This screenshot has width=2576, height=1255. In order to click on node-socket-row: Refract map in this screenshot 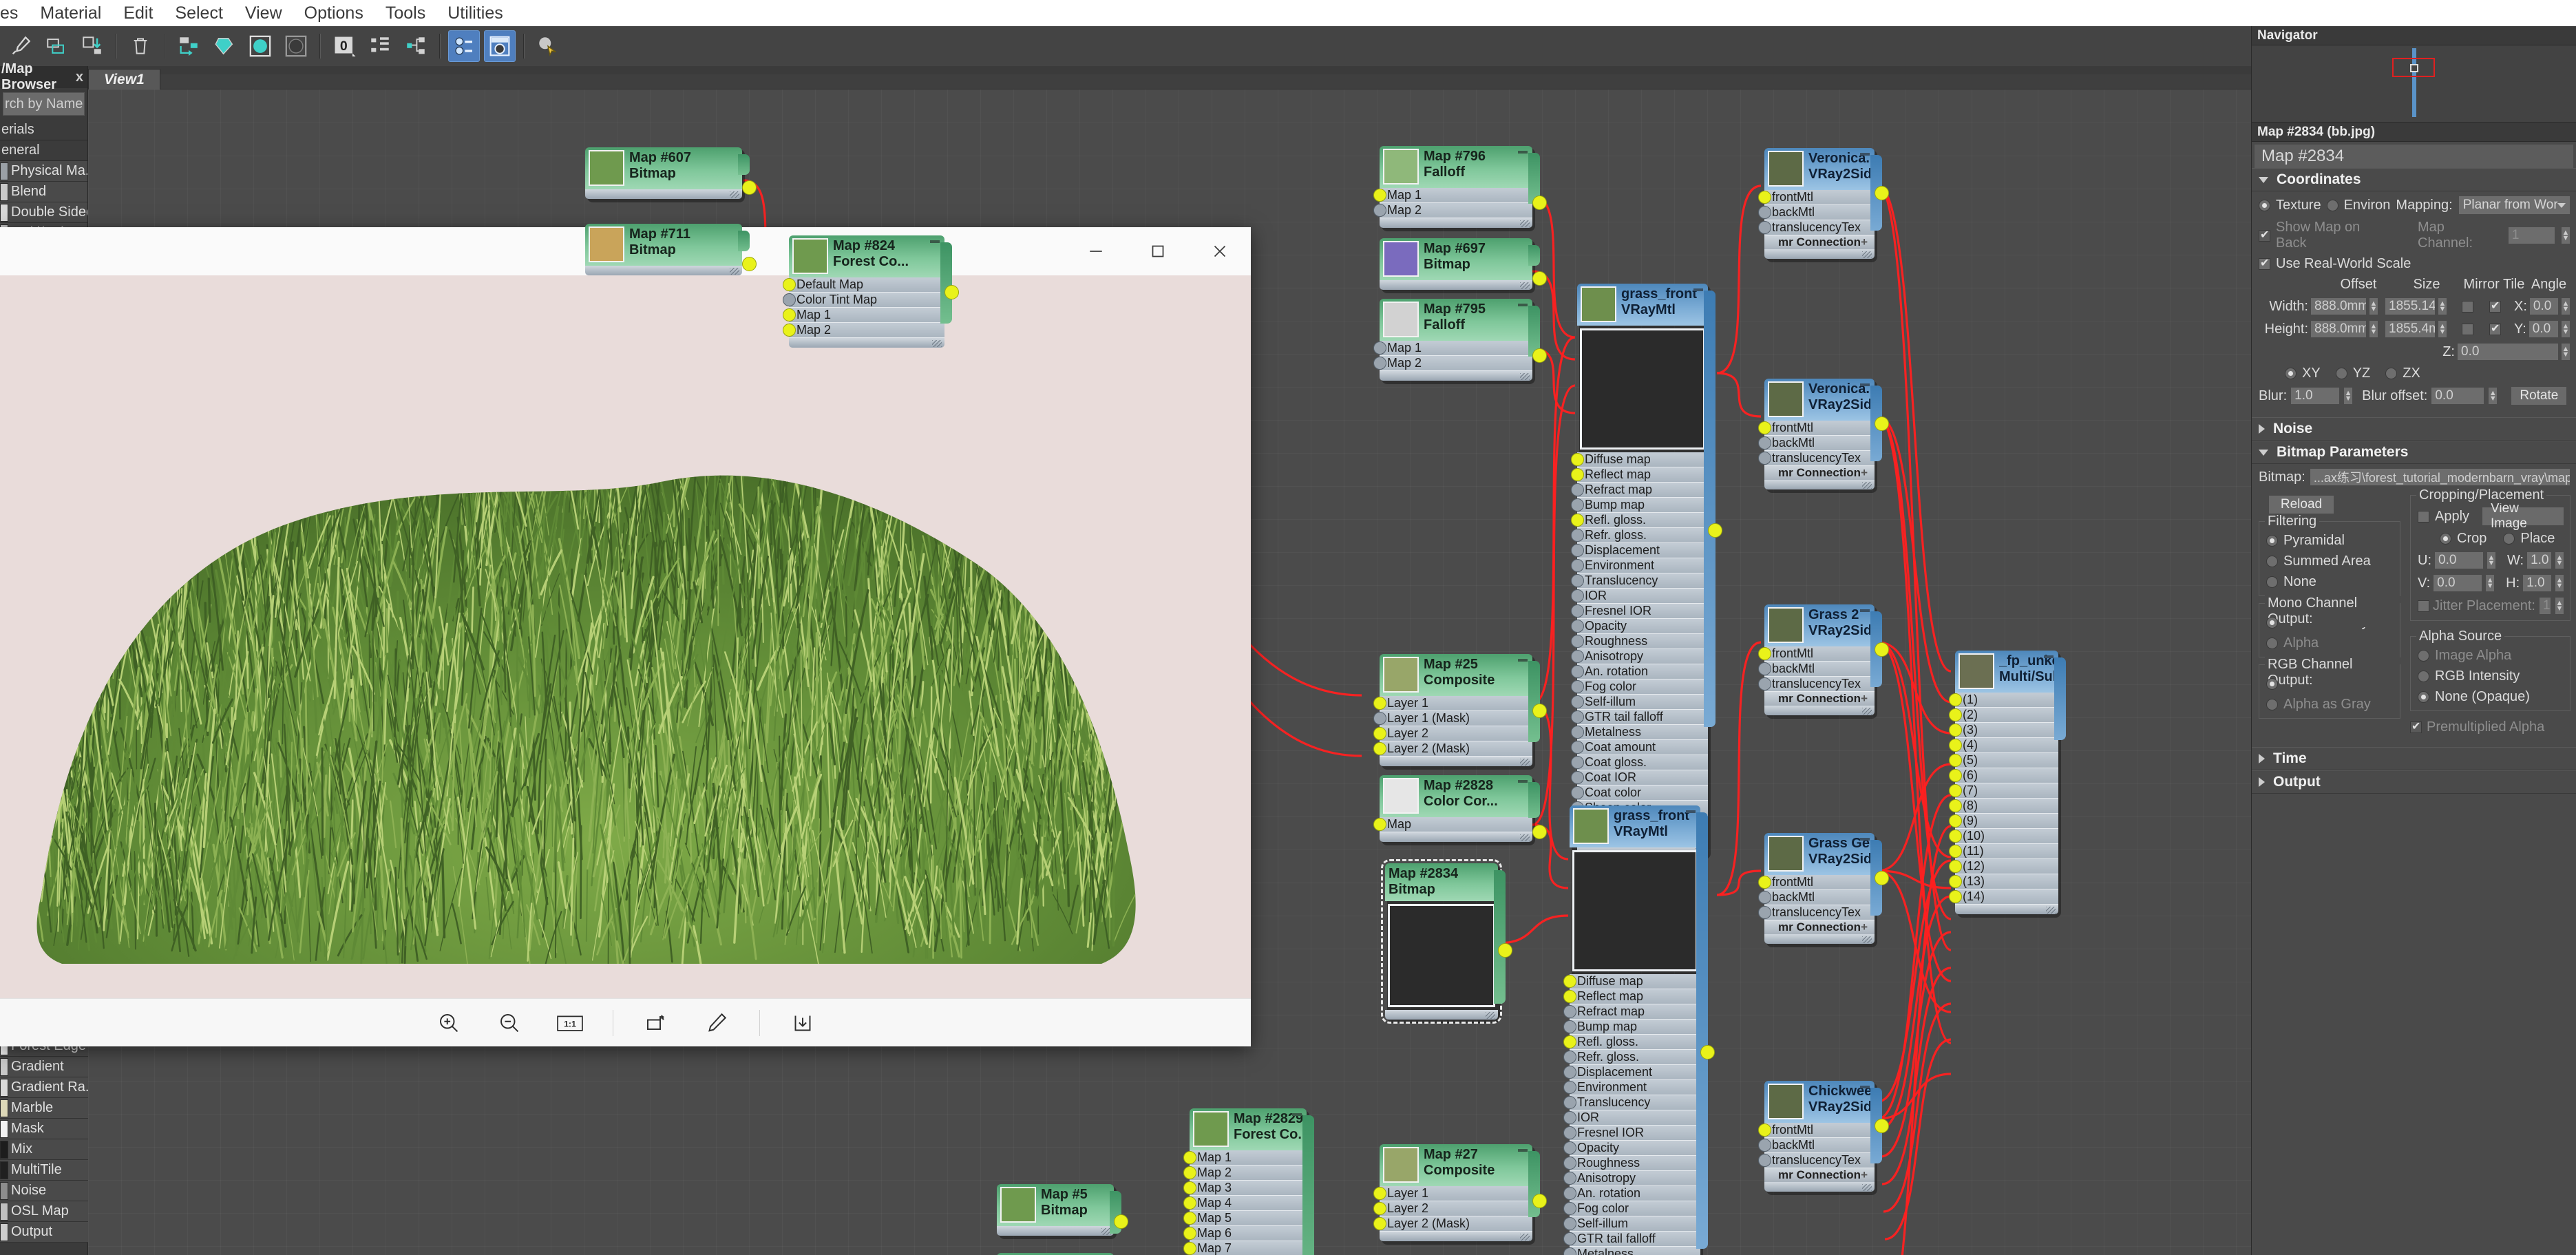, I will do `click(1640, 490)`.